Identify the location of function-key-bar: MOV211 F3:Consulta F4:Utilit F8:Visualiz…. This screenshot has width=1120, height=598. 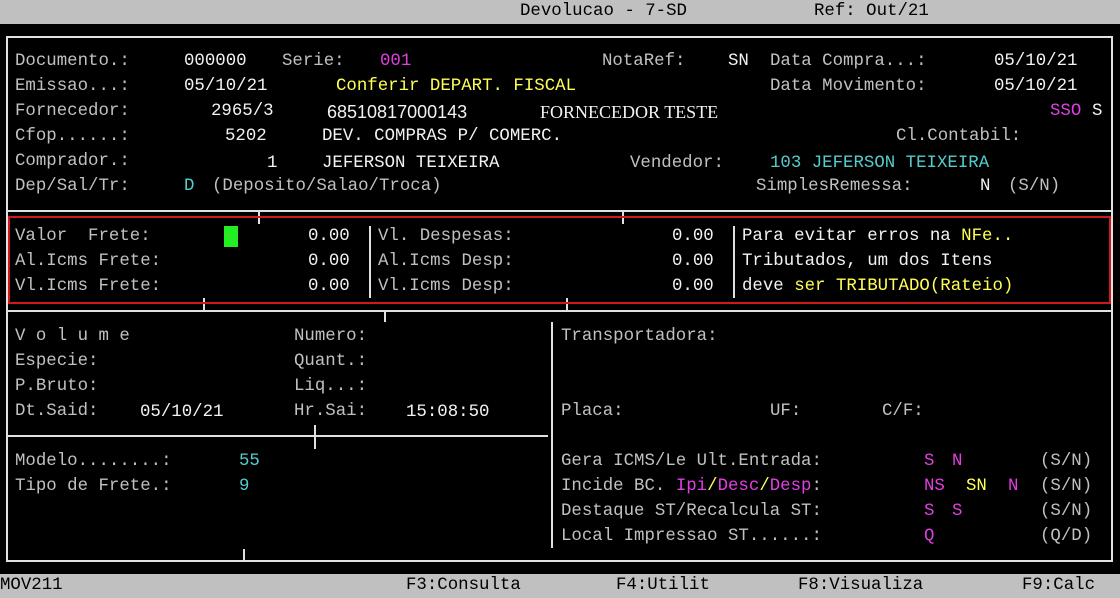
(560, 586).